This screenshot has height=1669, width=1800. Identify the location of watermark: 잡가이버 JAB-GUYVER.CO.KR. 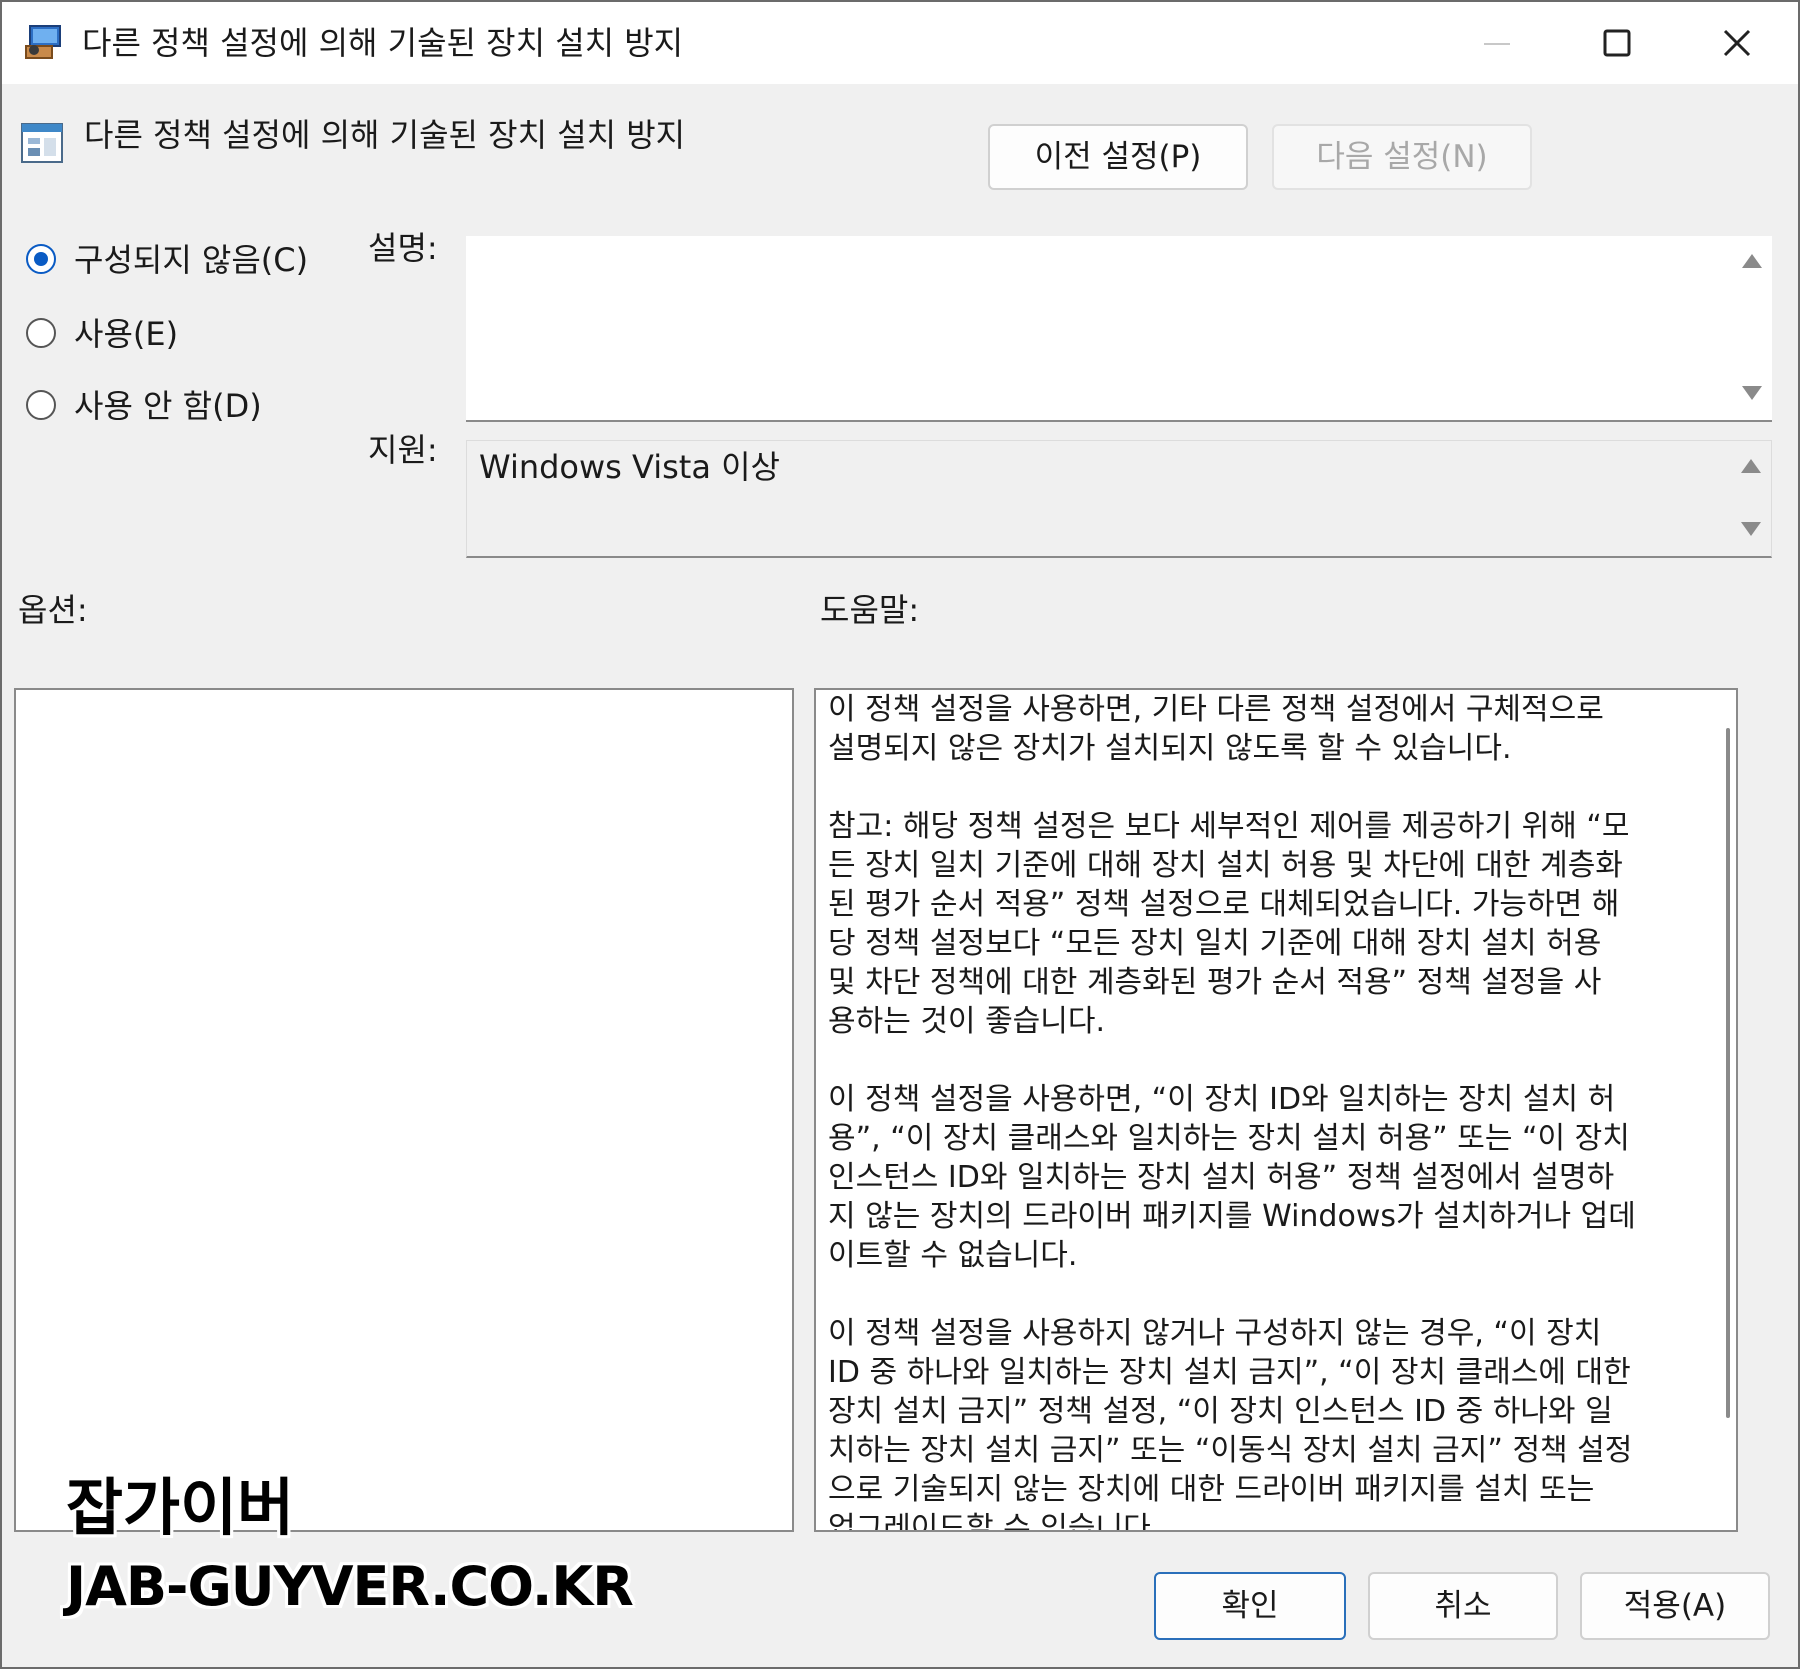
(350, 1546).